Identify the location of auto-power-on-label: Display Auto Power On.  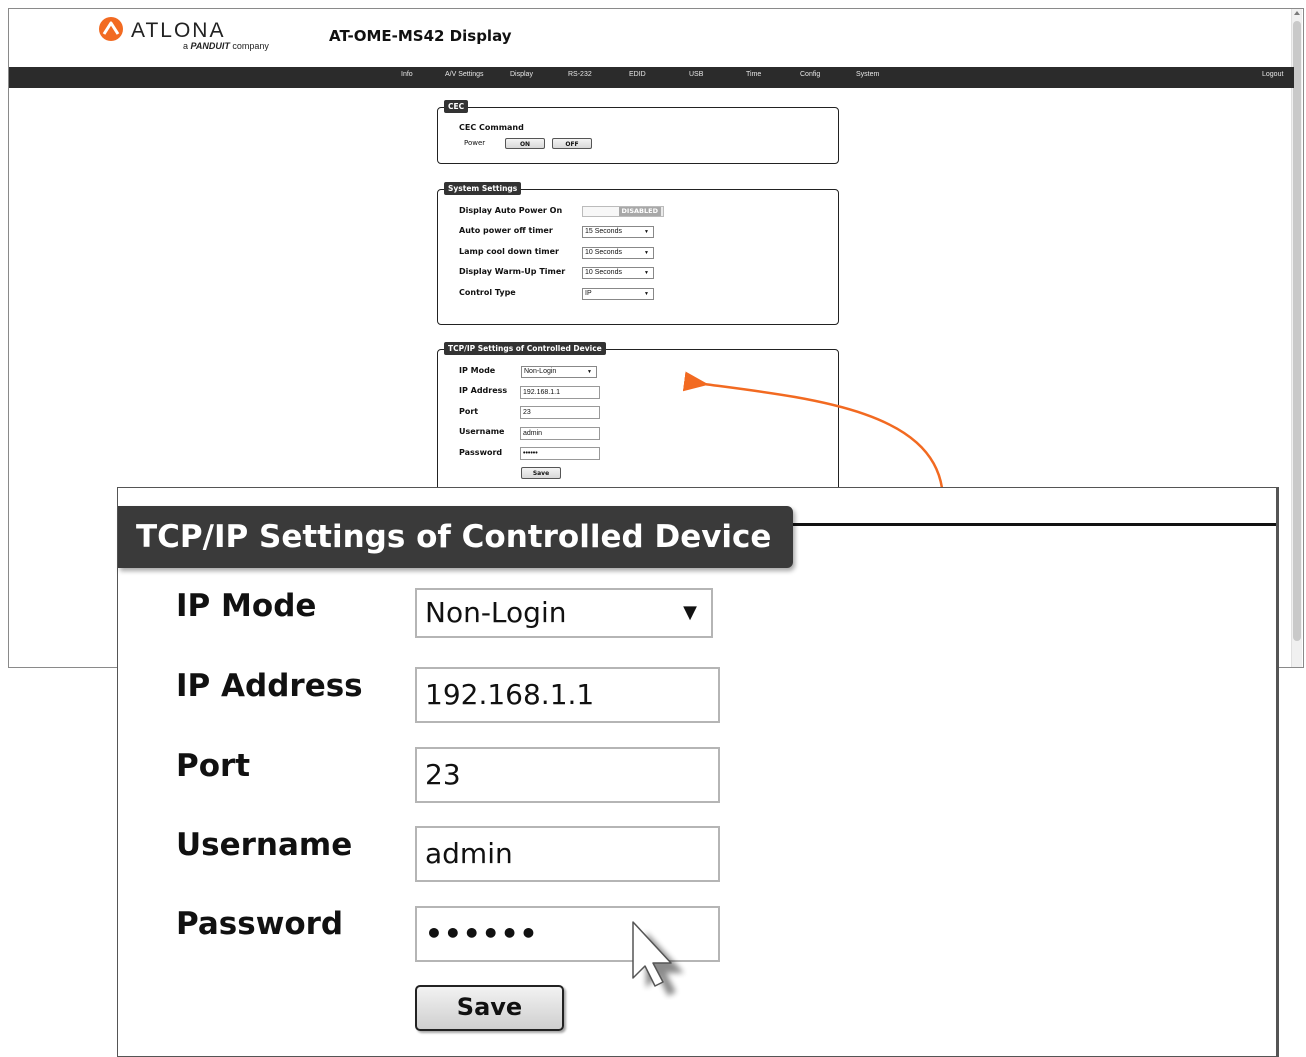
(511, 210).